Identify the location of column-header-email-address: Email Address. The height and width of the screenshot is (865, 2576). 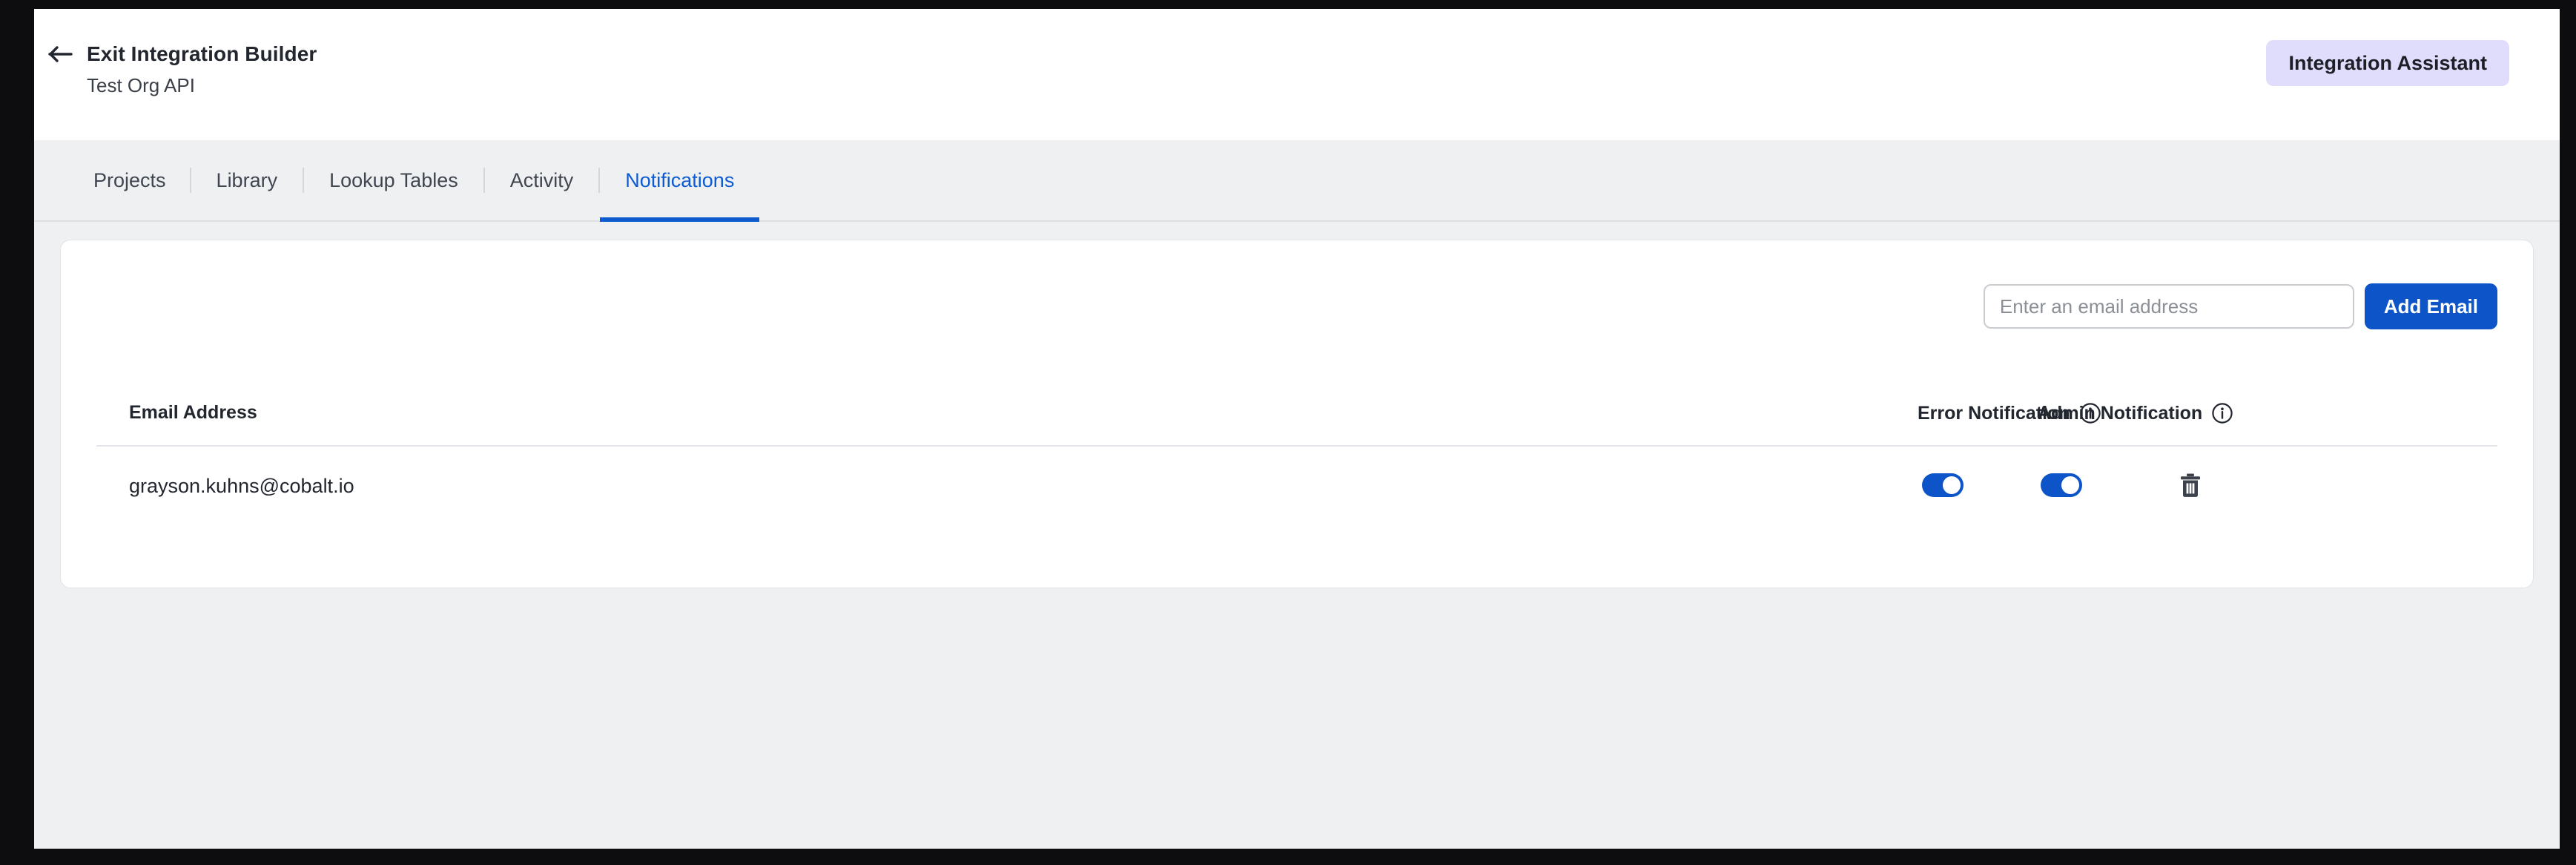
(193, 413).